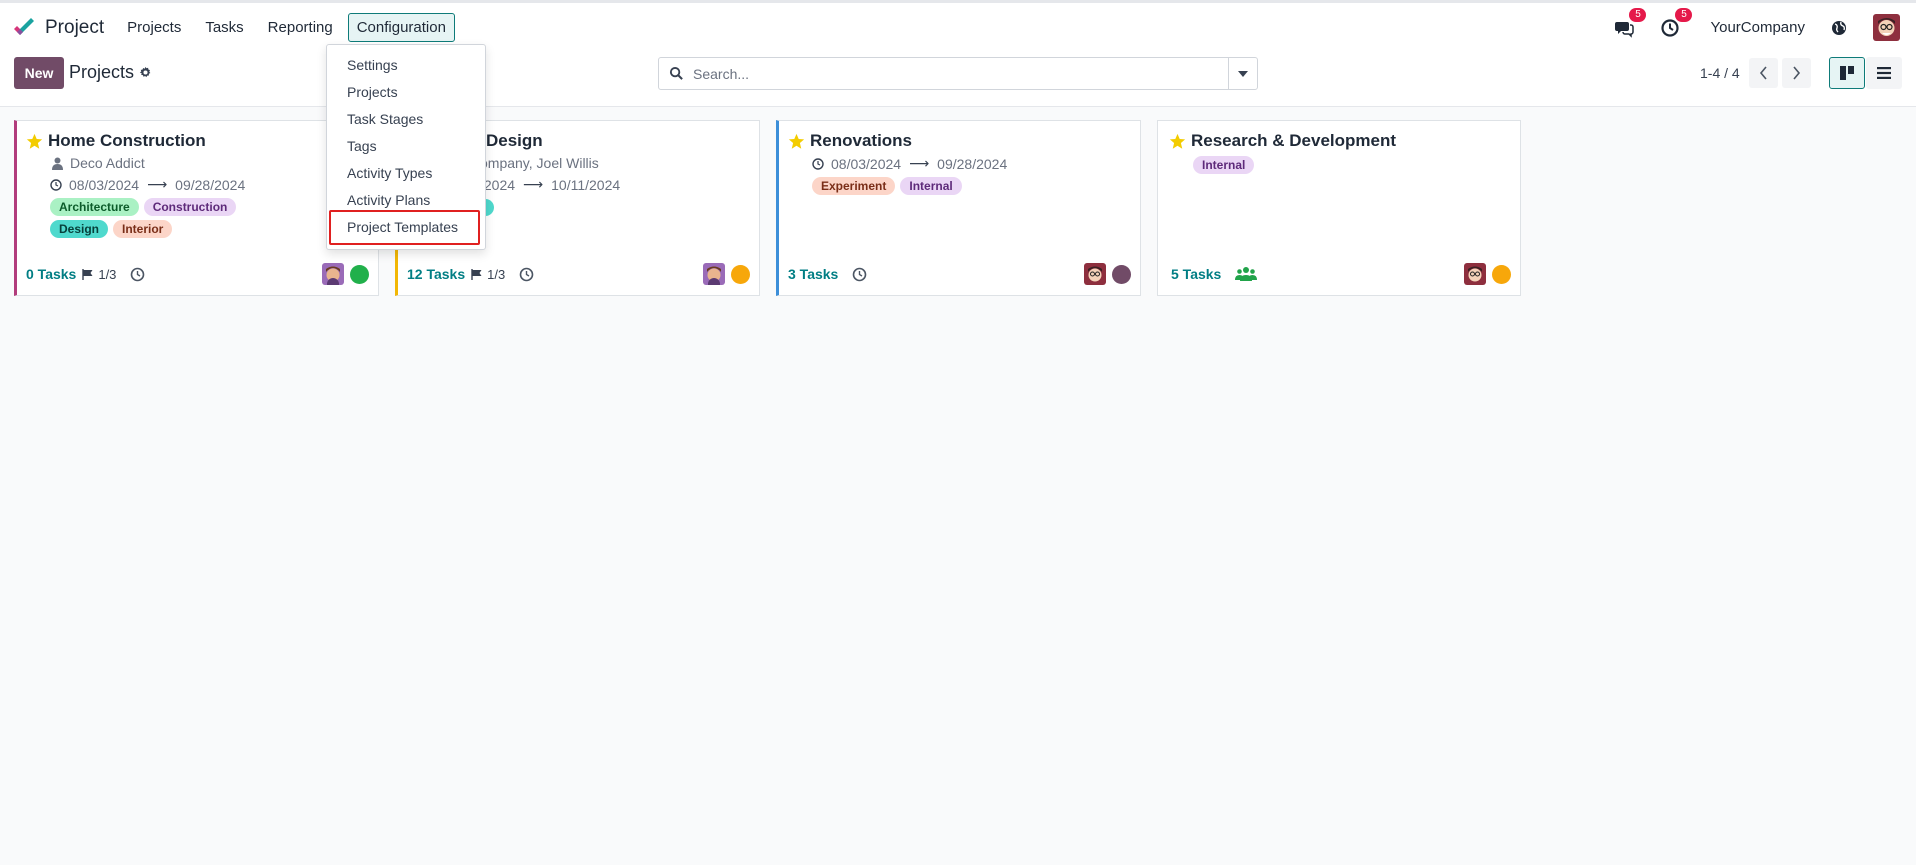  I want to click on project-dates: /2024 ⟶ 10/11/2024, so click(550, 184).